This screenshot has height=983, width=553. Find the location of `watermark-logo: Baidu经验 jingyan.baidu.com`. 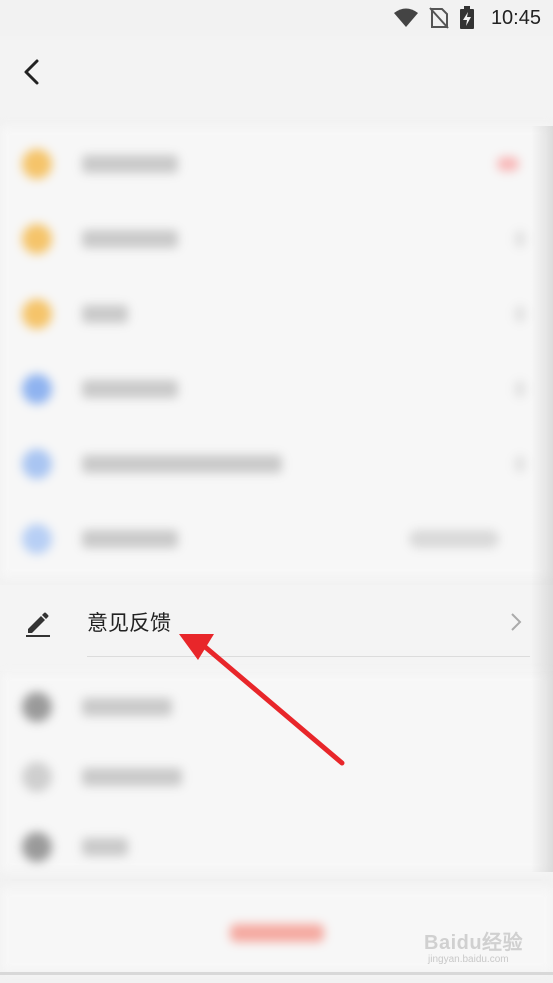

watermark-logo: Baidu经验 jingyan.baidu.com is located at coordinates (486, 947).